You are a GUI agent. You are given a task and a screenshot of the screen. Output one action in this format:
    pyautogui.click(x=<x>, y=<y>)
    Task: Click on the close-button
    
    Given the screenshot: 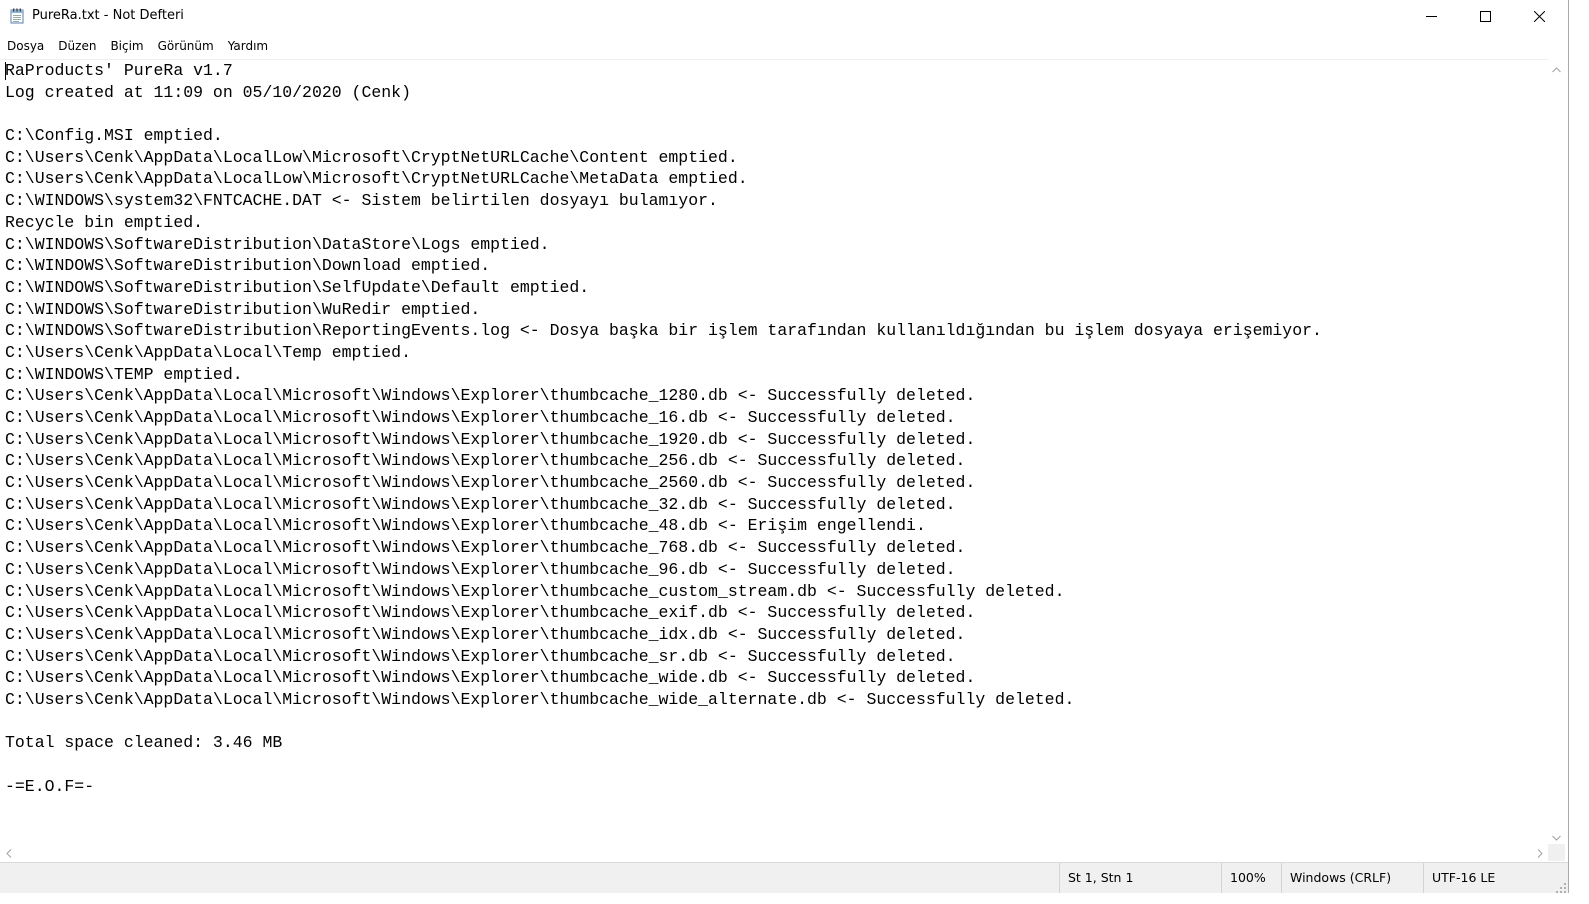 What is the action you would take?
    pyautogui.click(x=1539, y=16)
    